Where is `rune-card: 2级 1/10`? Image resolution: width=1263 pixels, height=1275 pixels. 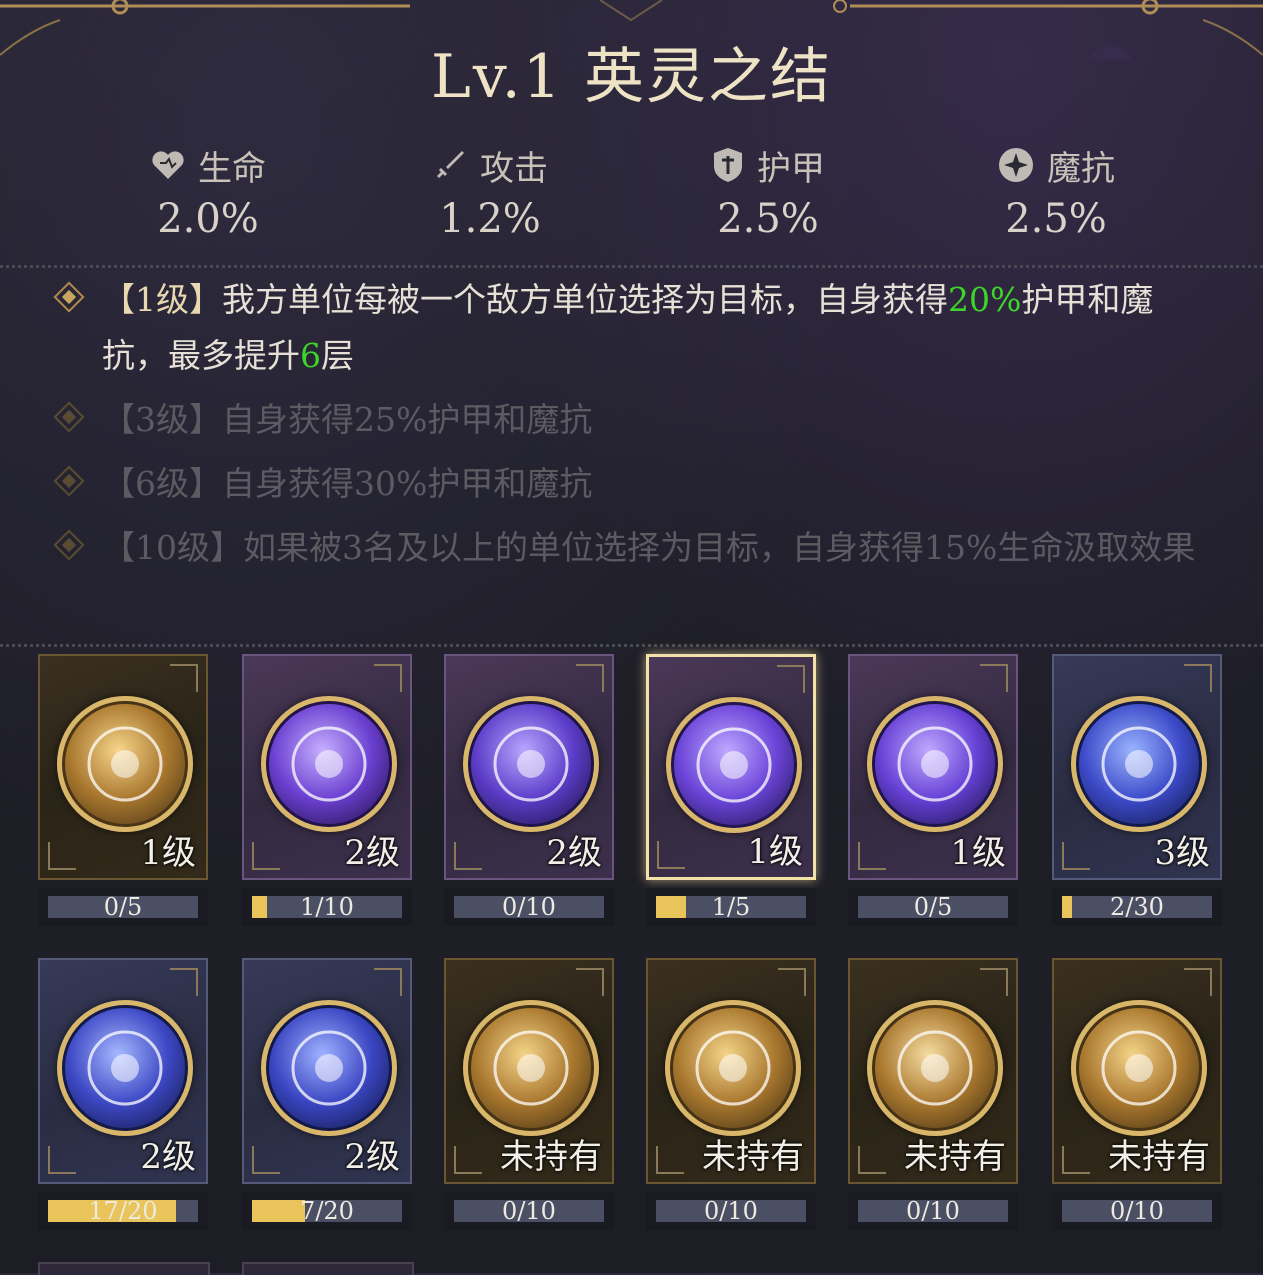 rune-card: 2级 1/10 is located at coordinates (327, 790).